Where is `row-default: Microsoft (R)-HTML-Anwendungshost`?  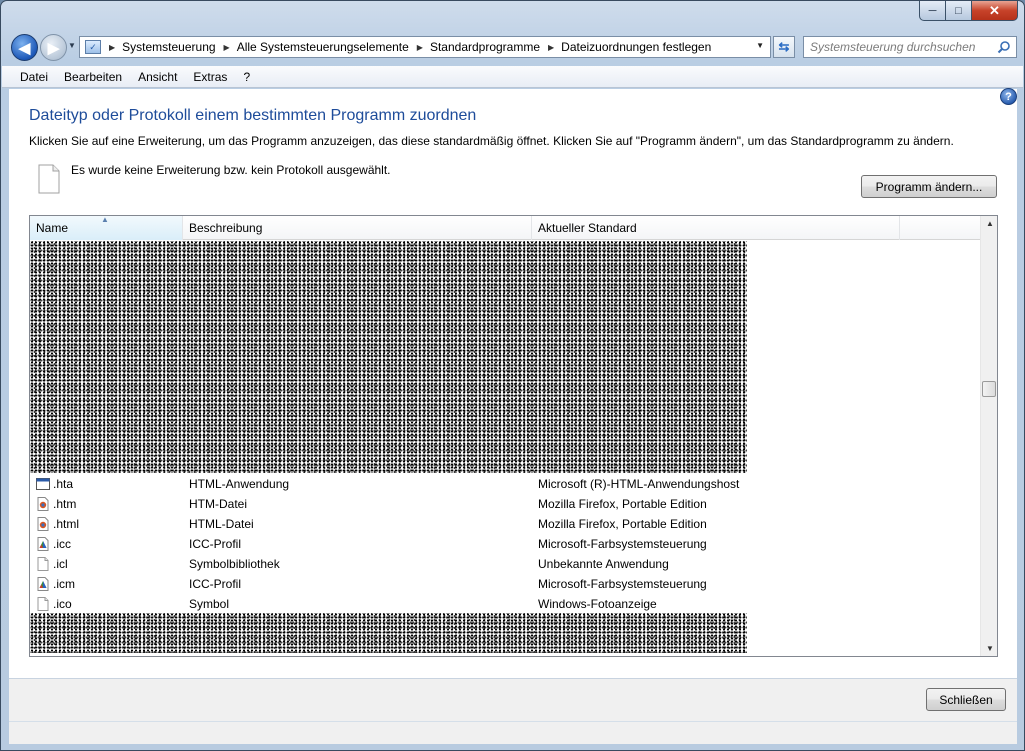 row-default: Microsoft (R)-HTML-Anwendungshost is located at coordinates (639, 484).